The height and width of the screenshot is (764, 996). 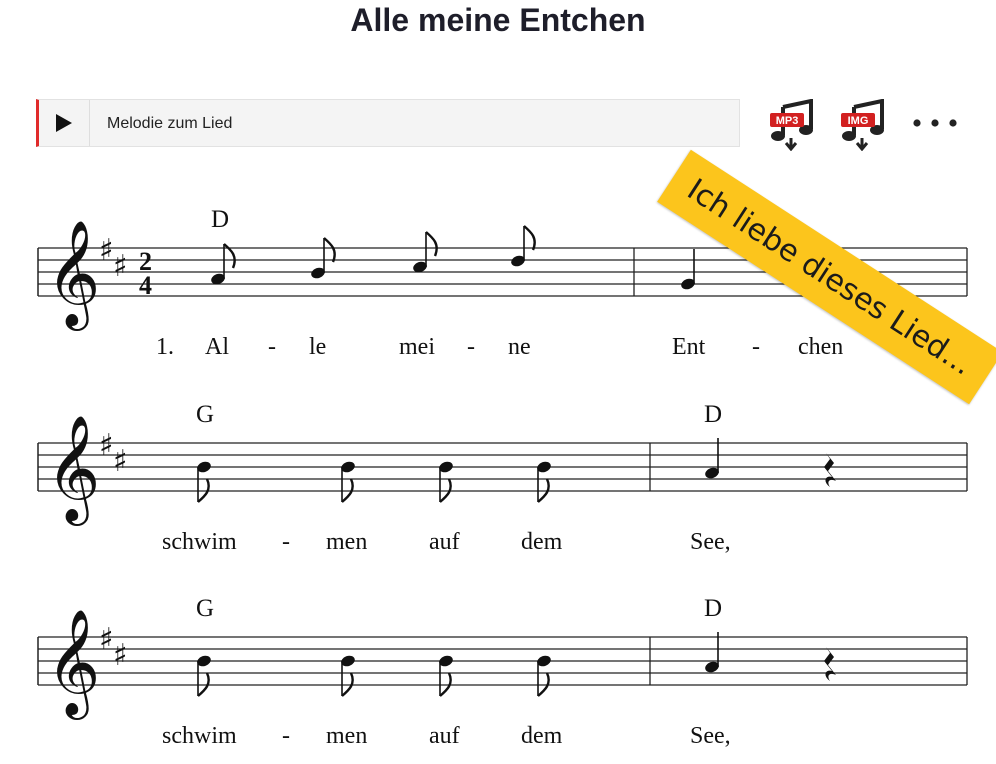 I want to click on play-button, so click(x=64, y=123).